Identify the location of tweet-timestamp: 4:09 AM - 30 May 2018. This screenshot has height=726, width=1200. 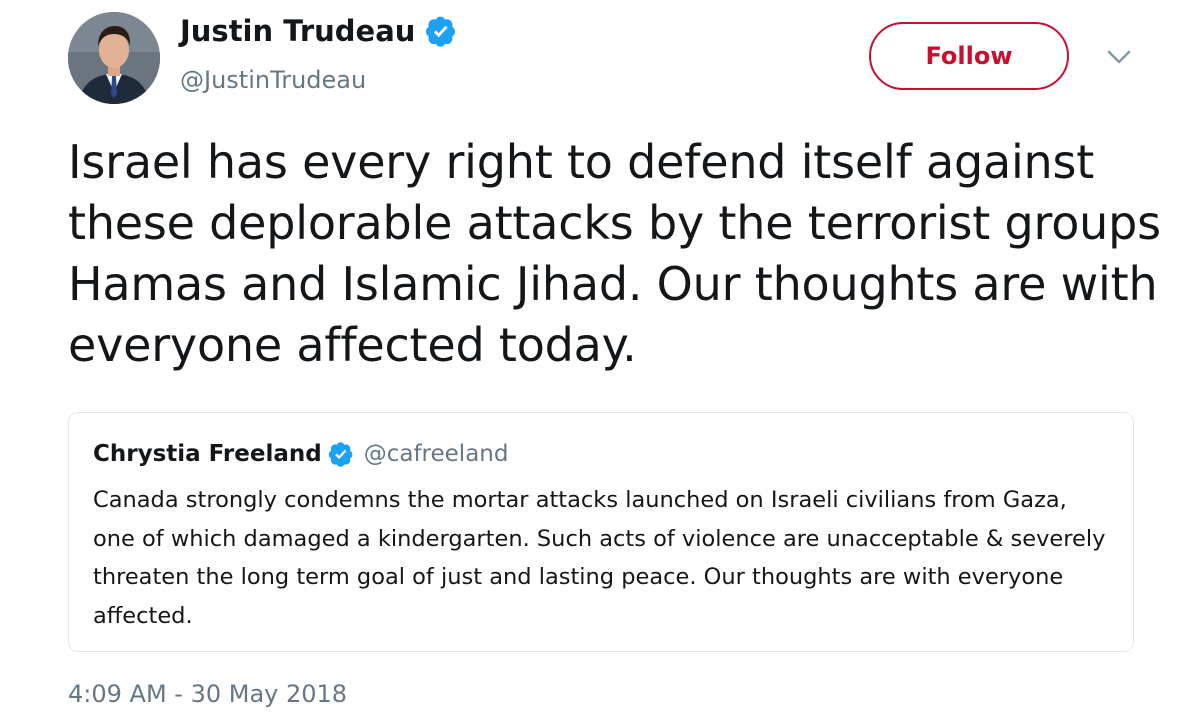
(207, 694).